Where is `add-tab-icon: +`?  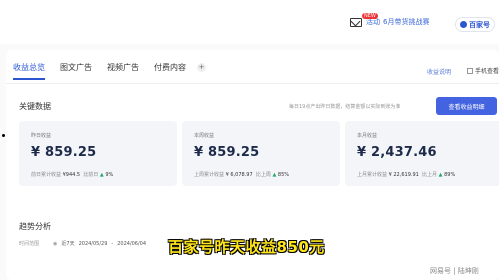
add-tab-icon: + is located at coordinates (201, 67).